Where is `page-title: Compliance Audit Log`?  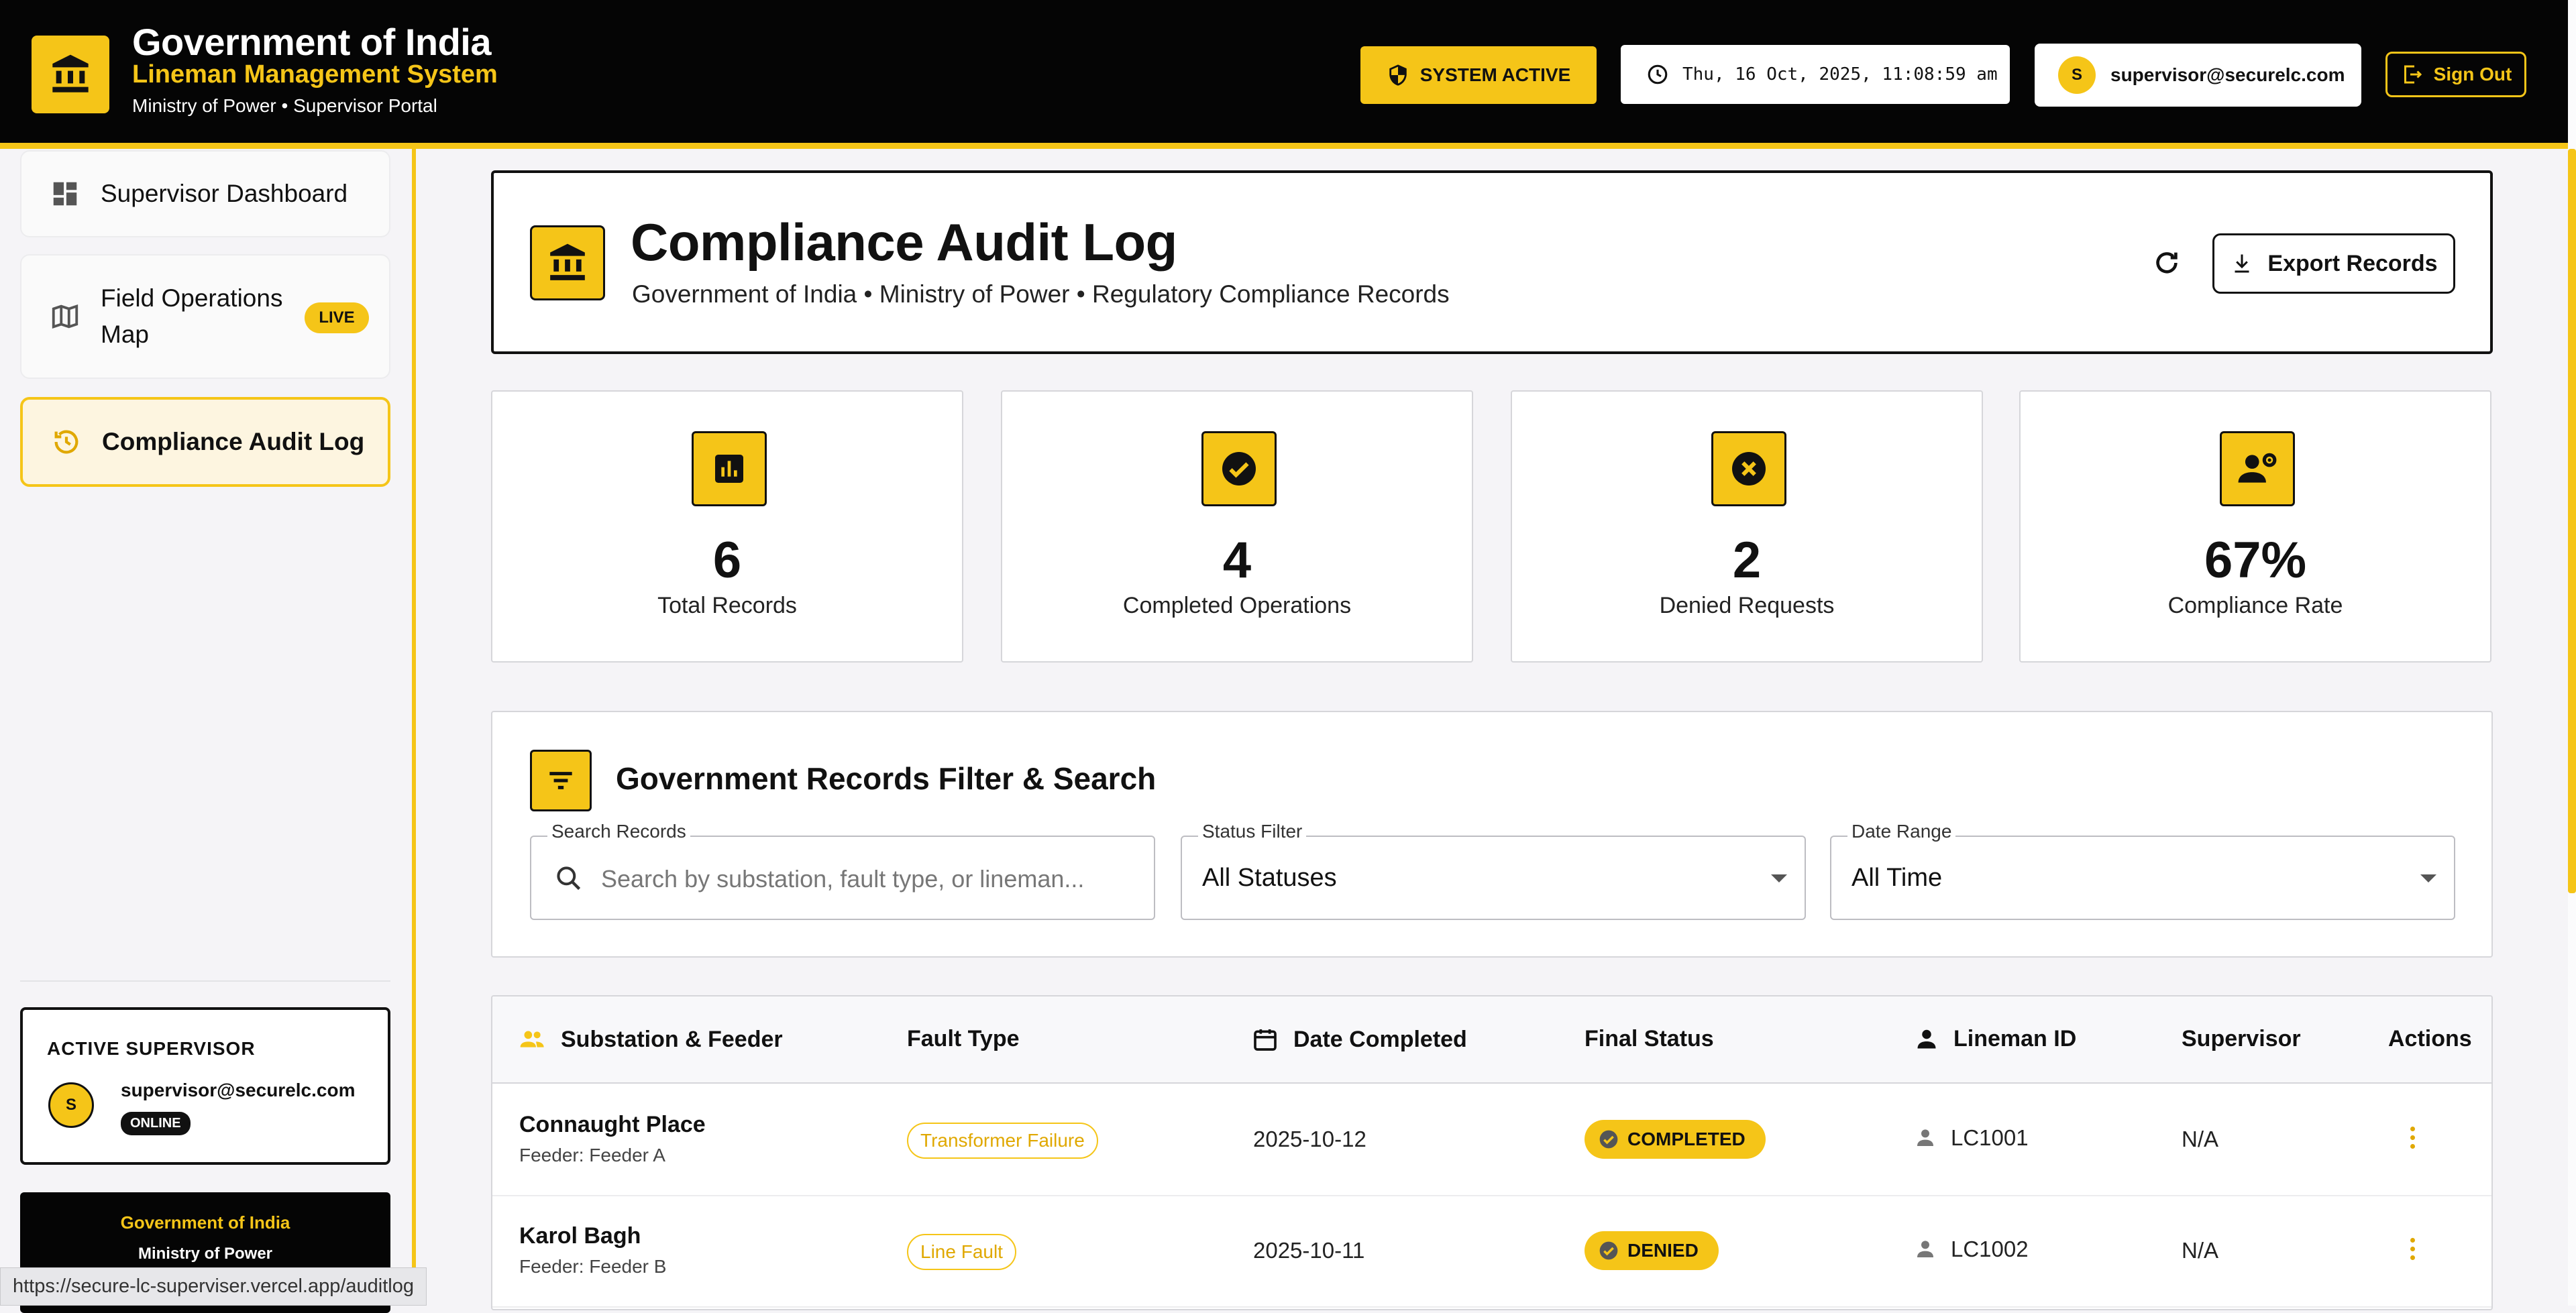 page-title: Compliance Audit Log is located at coordinates (904, 242).